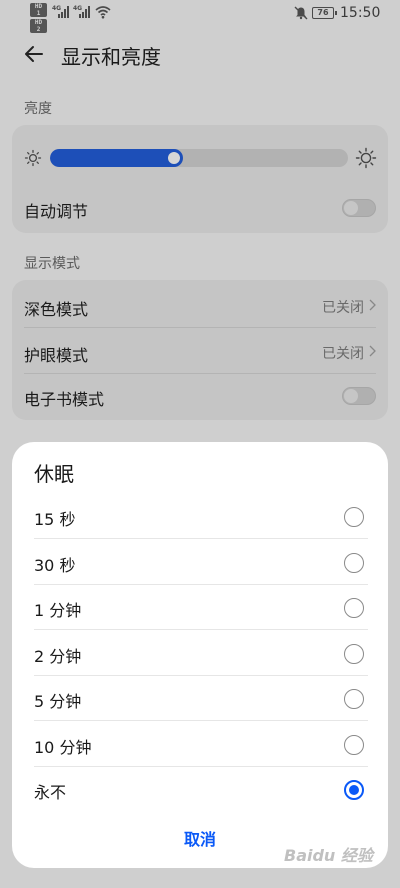 This screenshot has height=888, width=400. What do you see at coordinates (38, 10) in the screenshot?
I see `sim1-badge: HD 1` at bounding box center [38, 10].